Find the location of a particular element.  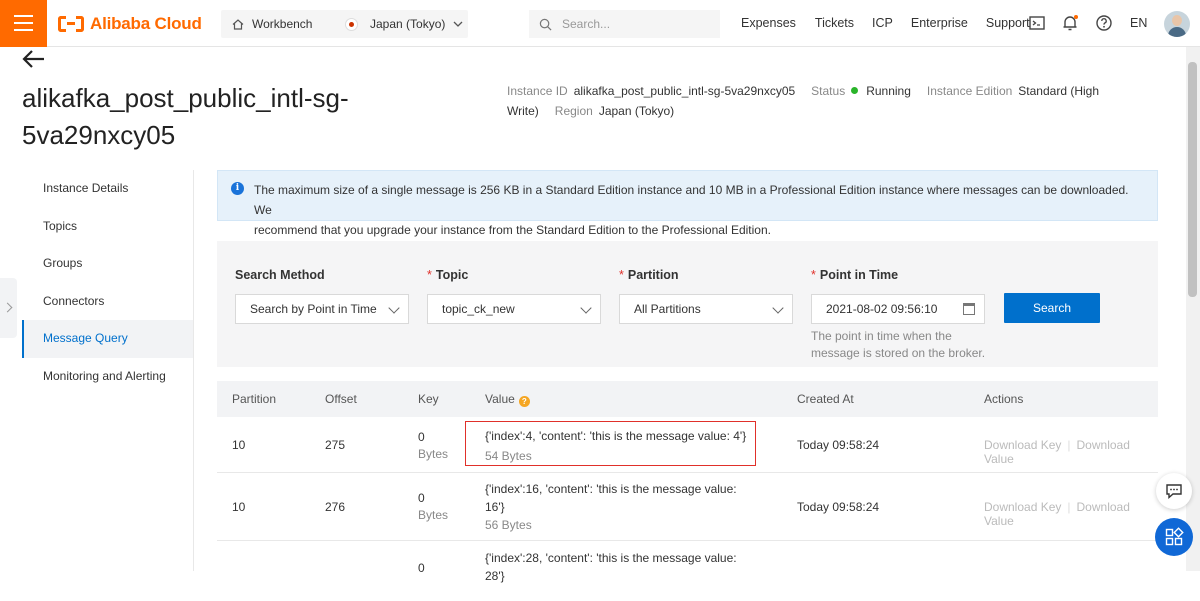

column-header-offset: Offset is located at coordinates (341, 399).